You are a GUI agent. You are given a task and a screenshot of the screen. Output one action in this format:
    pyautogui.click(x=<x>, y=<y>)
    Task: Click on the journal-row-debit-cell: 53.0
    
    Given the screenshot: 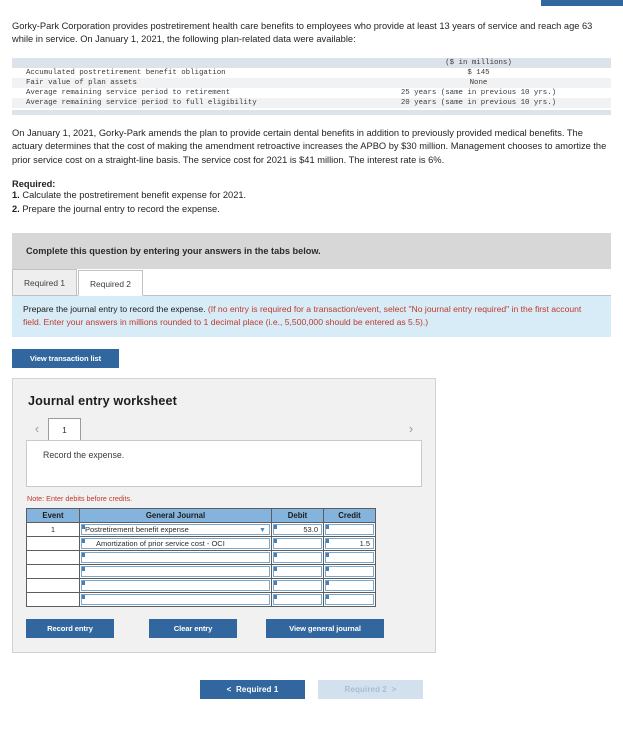 What is the action you would take?
    pyautogui.click(x=297, y=529)
    